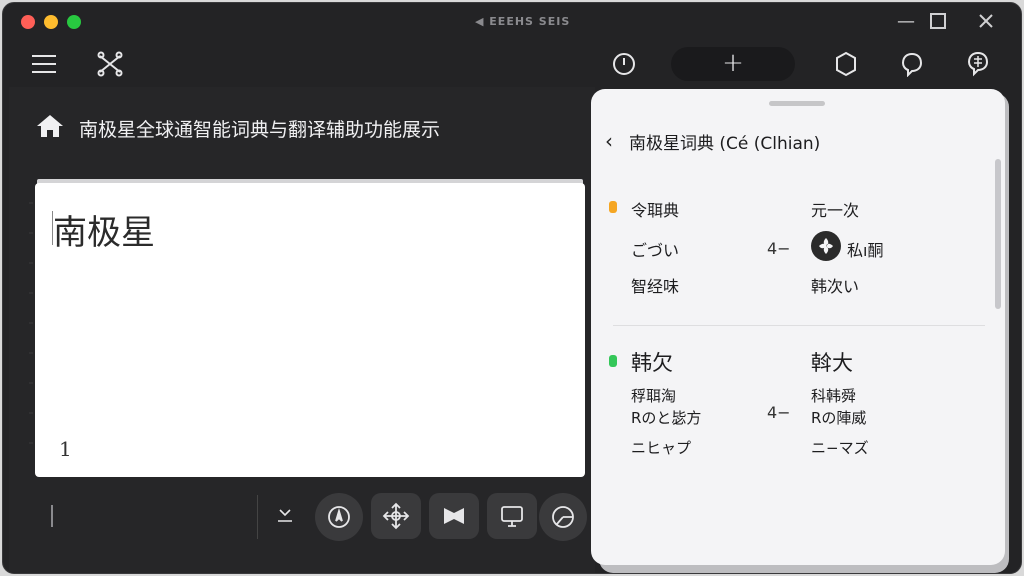  Describe the element at coordinates (512, 64) in the screenshot. I see `toolbar: +` at that location.